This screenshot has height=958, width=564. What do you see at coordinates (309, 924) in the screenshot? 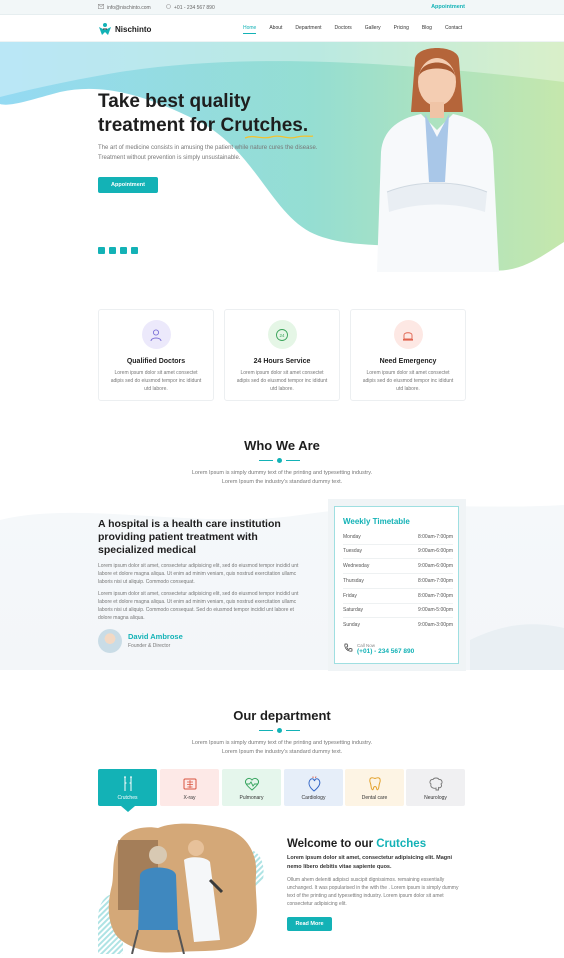
I see `read-more-button: Read More` at bounding box center [309, 924].